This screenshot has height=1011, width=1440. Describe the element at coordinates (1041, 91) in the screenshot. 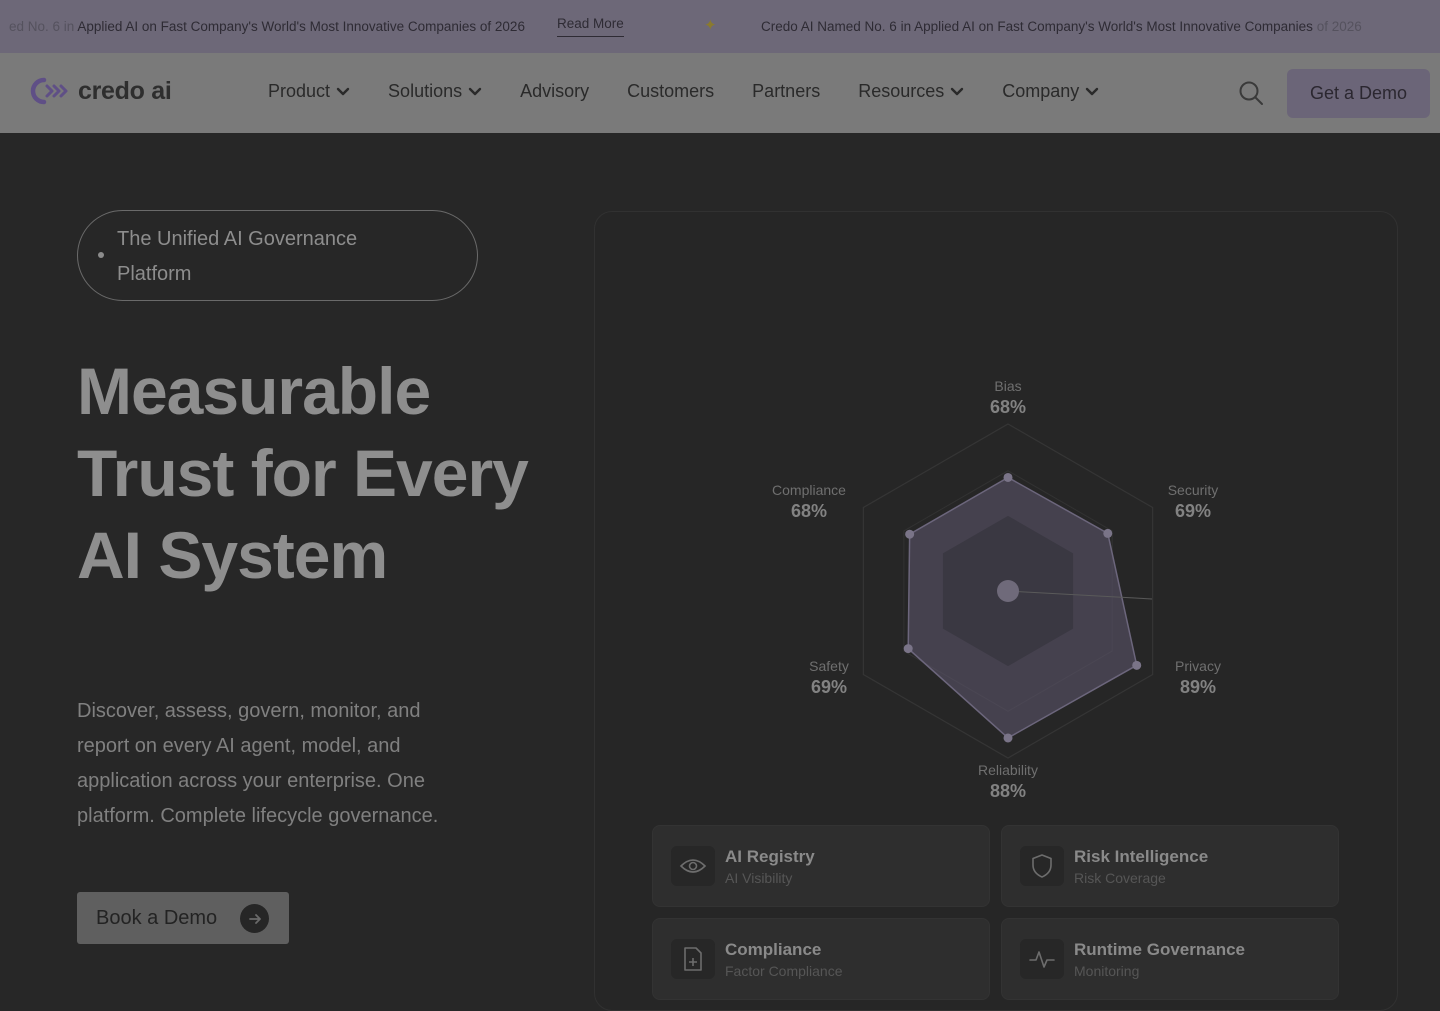

I see `nav-item-label: Company` at that location.